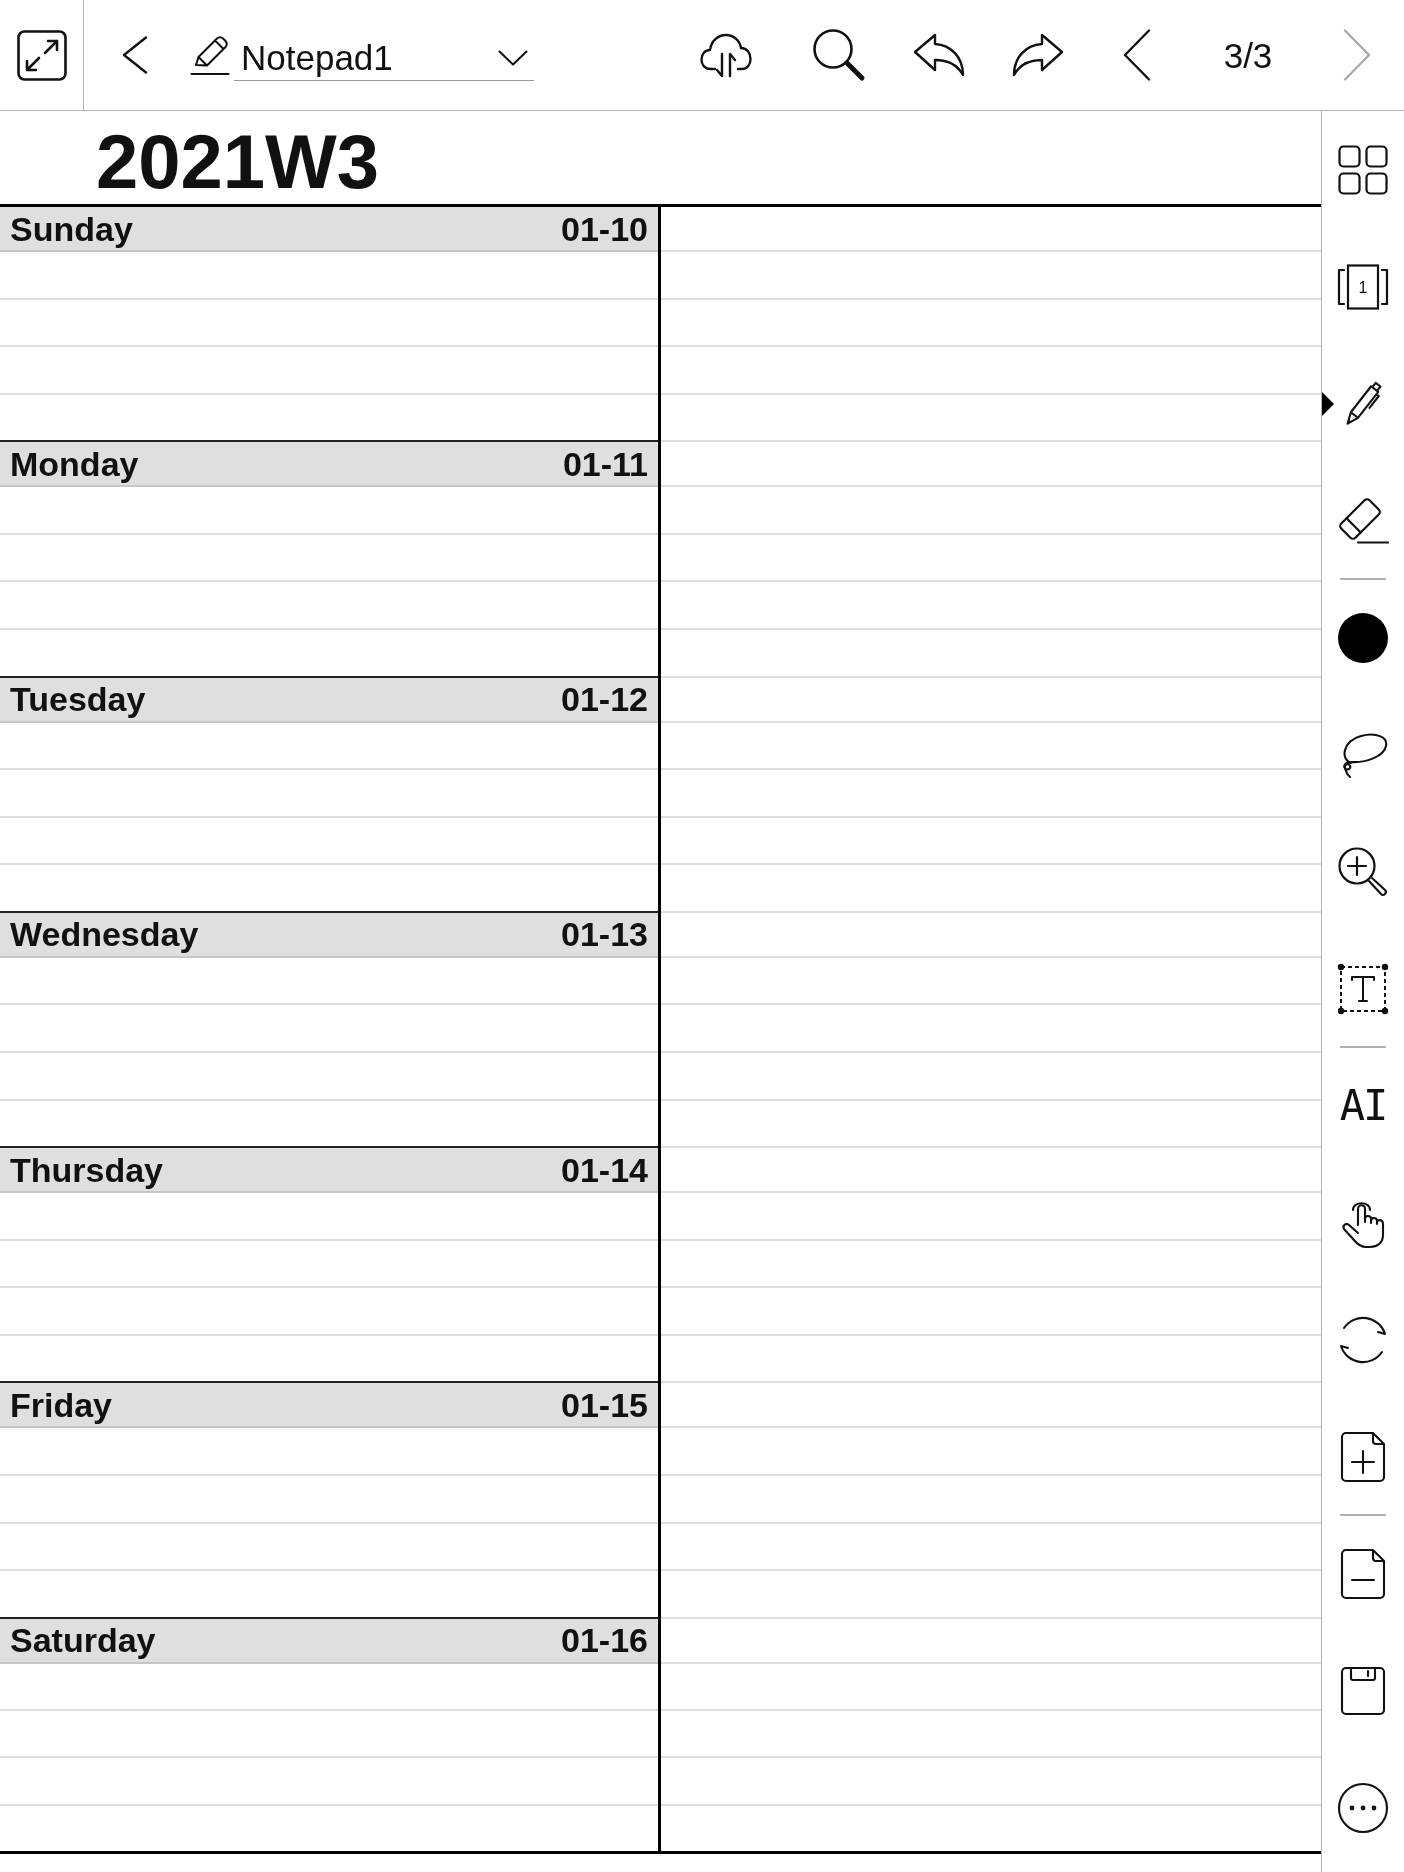 This screenshot has width=1404, height=1872. Describe the element at coordinates (78, 699) in the screenshot. I see `day-name: Tuesday` at that location.